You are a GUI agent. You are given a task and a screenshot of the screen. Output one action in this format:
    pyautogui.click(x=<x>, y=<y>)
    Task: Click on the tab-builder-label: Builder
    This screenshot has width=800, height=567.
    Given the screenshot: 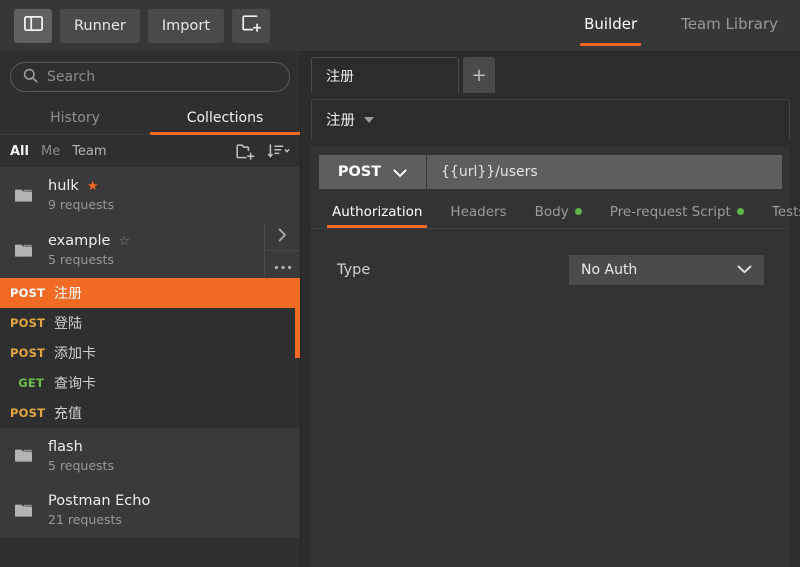 What is the action you would take?
    pyautogui.click(x=611, y=23)
    